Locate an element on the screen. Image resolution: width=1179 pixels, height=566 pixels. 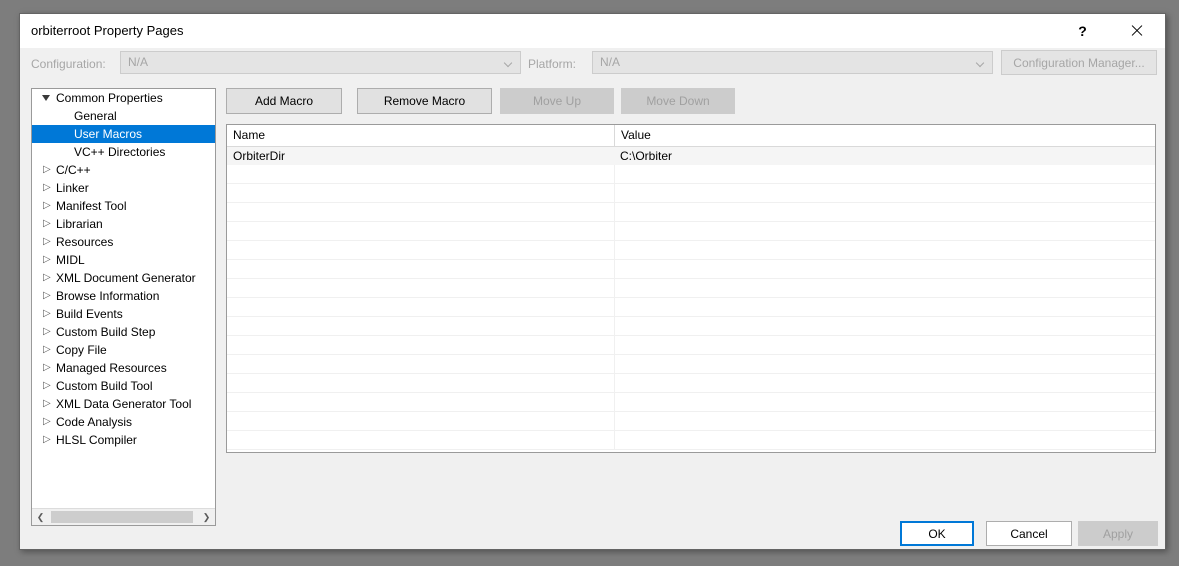
tree-item-general: General is located at coordinates (123, 116).